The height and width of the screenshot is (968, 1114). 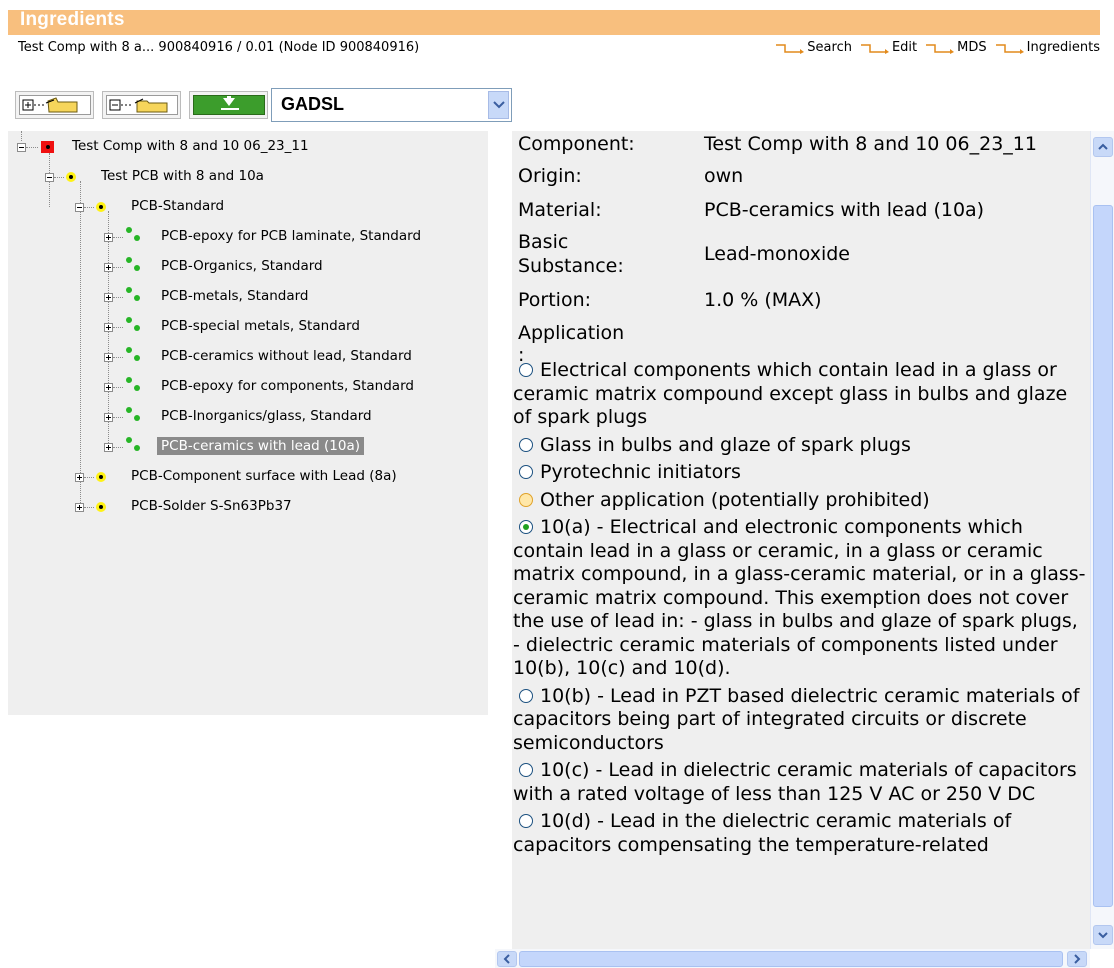 What do you see at coordinates (813, 47) in the screenshot?
I see `breadcrumb-search: Search` at bounding box center [813, 47].